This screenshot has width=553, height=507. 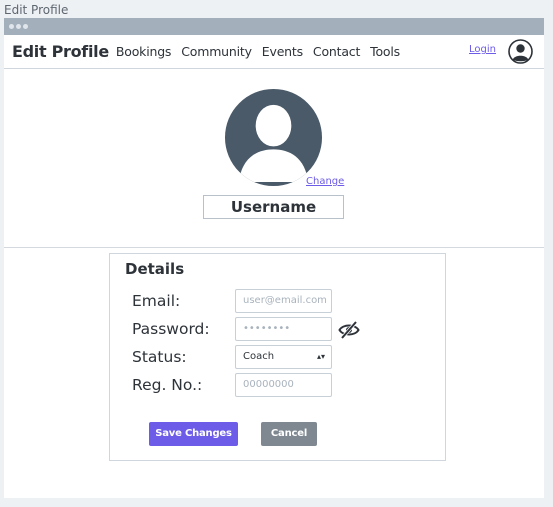 What do you see at coordinates (36, 10) in the screenshot?
I see `page-caption: Edit Profile` at bounding box center [36, 10].